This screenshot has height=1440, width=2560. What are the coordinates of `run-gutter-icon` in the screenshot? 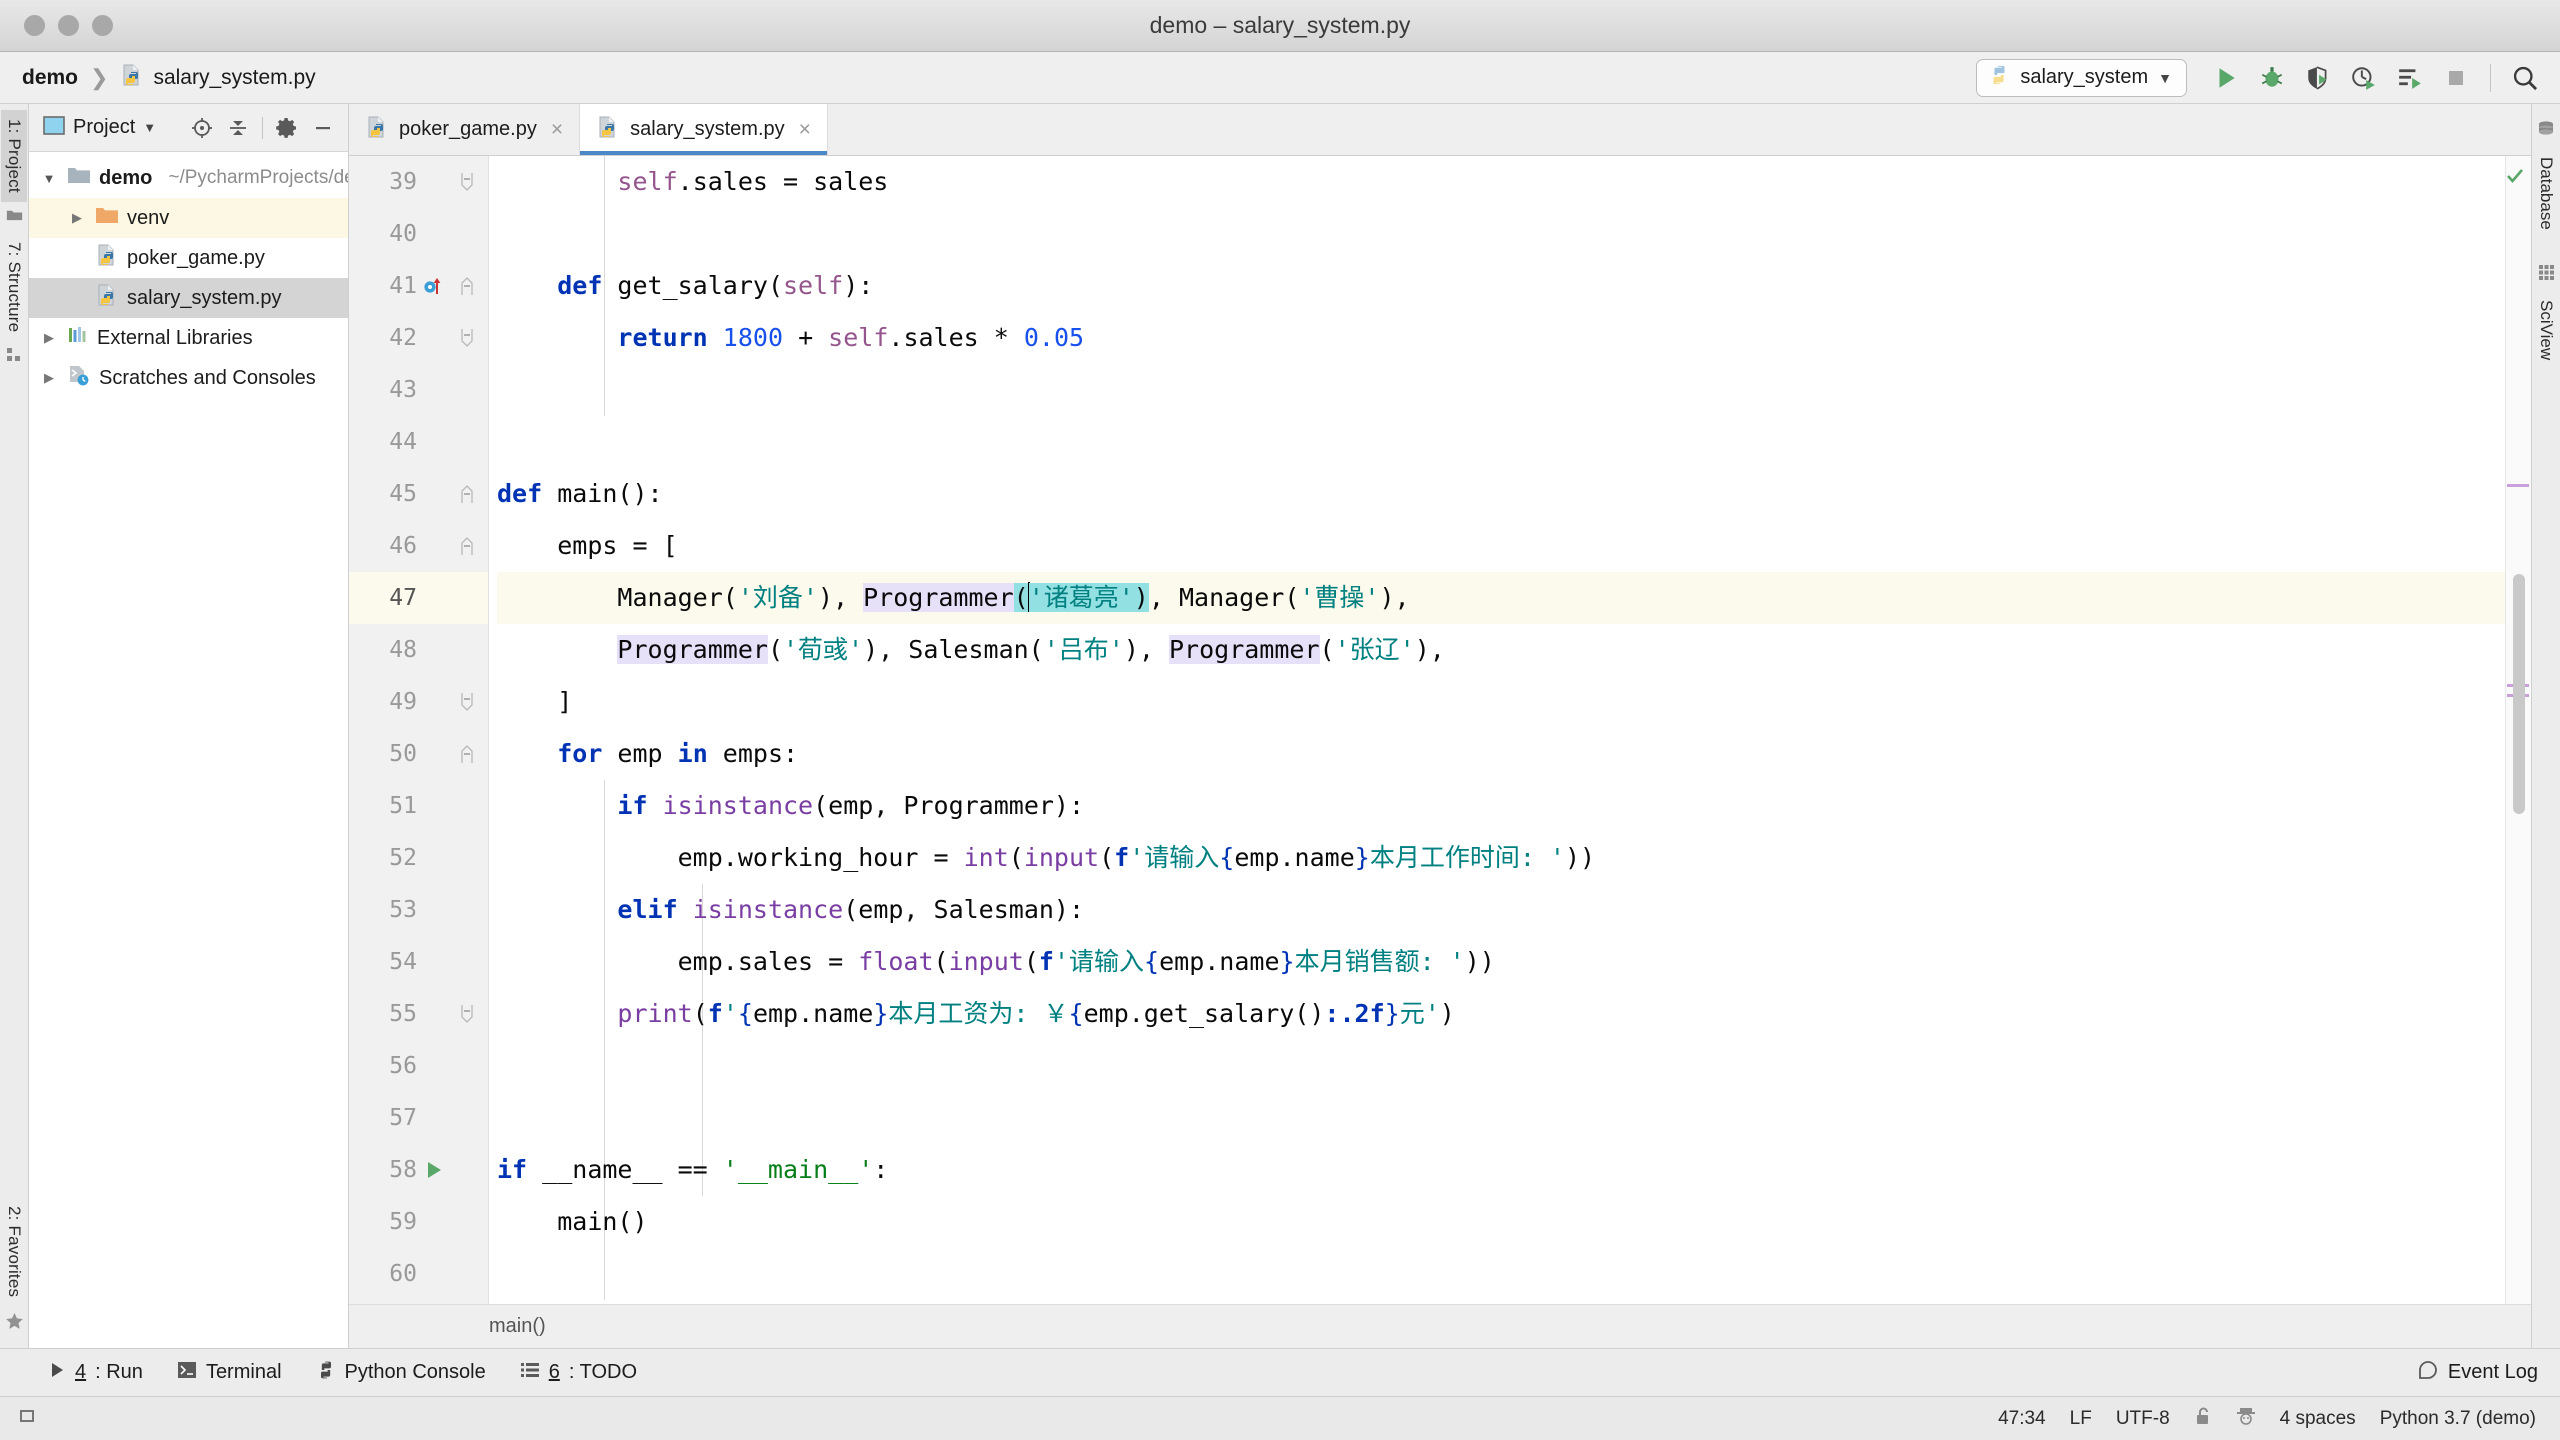 It's located at (434, 1170).